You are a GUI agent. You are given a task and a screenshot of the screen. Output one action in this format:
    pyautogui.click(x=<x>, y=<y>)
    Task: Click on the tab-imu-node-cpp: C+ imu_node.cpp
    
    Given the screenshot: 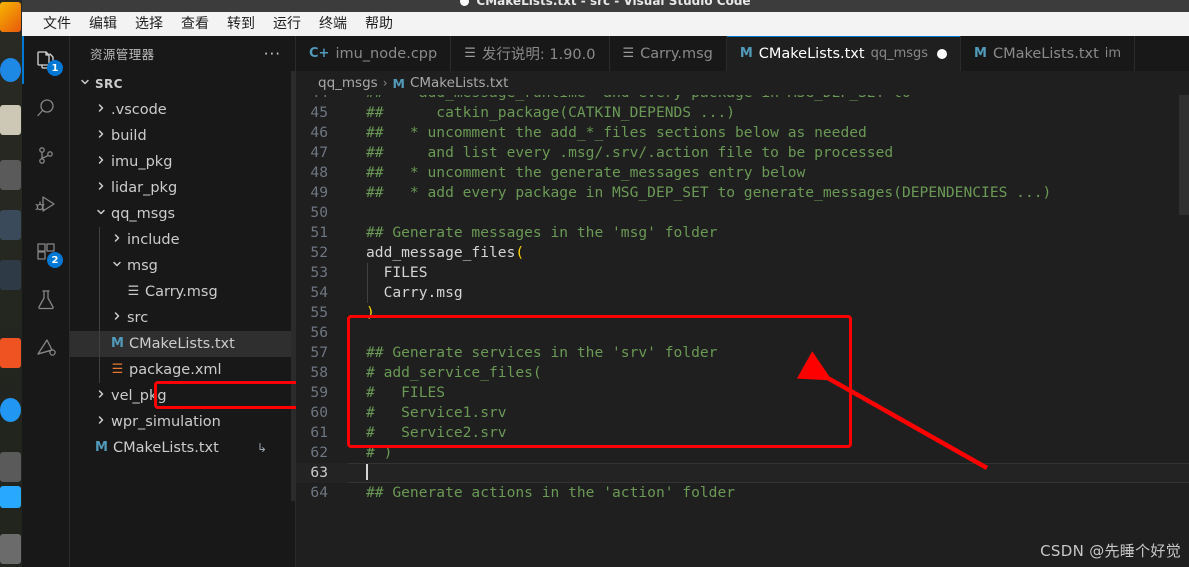 What is the action you would take?
    pyautogui.click(x=374, y=53)
    